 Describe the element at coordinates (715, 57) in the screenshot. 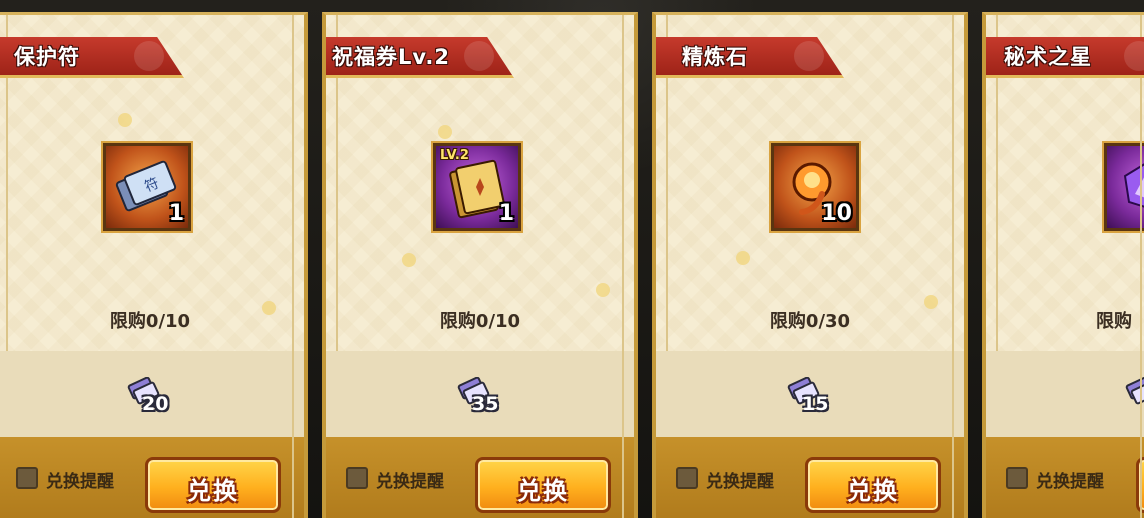

I see `item-name: 精炼石` at that location.